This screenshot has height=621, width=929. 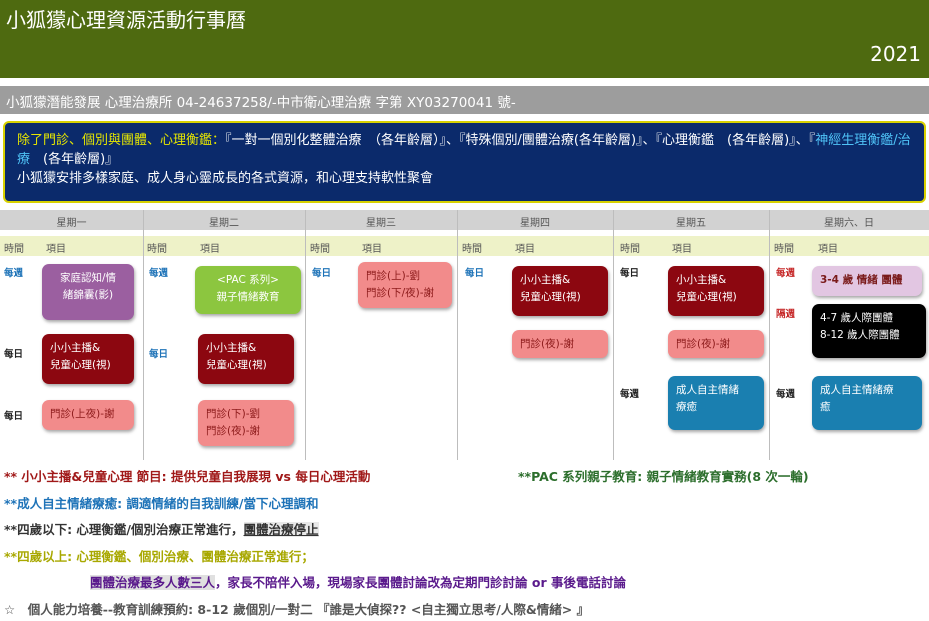 I want to click on card-adult-emotion: 成人自主情緒 療癒, so click(x=716, y=403).